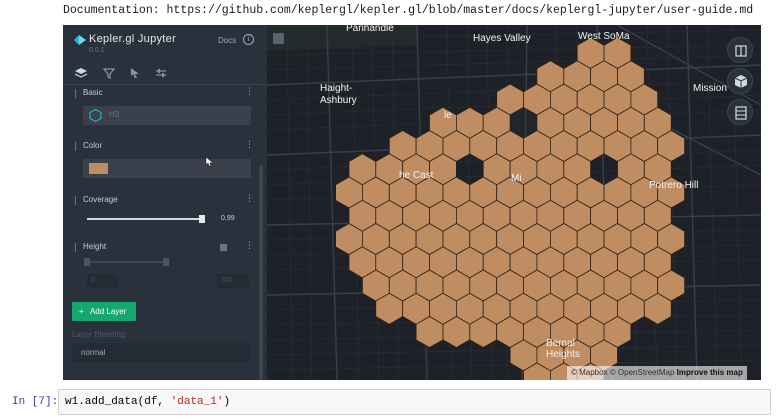 This screenshot has height=419, width=781. Describe the element at coordinates (201, 219) in the screenshot. I see `coverage-slider-handle` at that location.